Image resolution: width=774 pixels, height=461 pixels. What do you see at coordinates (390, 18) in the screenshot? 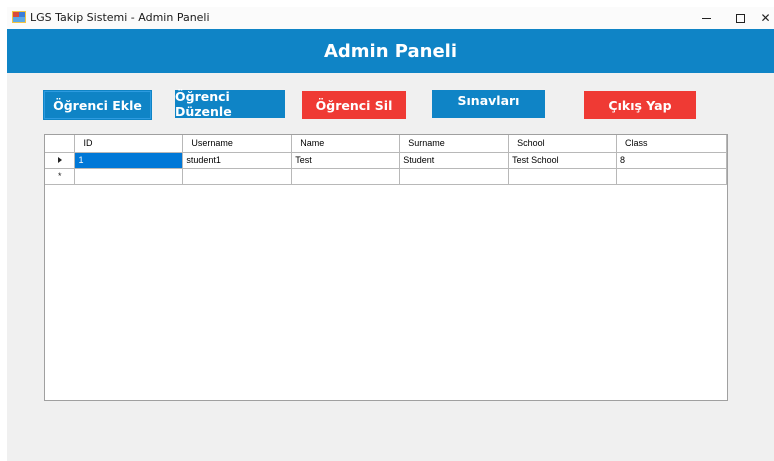
I see `title-bar: LGS Takip Sistemi - Admin Paneli ✕` at bounding box center [390, 18].